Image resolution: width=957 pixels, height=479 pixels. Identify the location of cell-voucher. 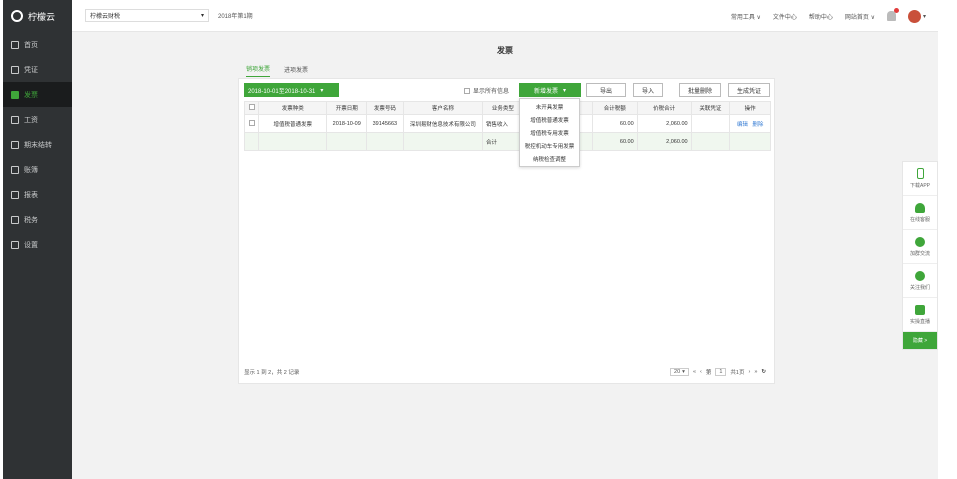
(710, 123).